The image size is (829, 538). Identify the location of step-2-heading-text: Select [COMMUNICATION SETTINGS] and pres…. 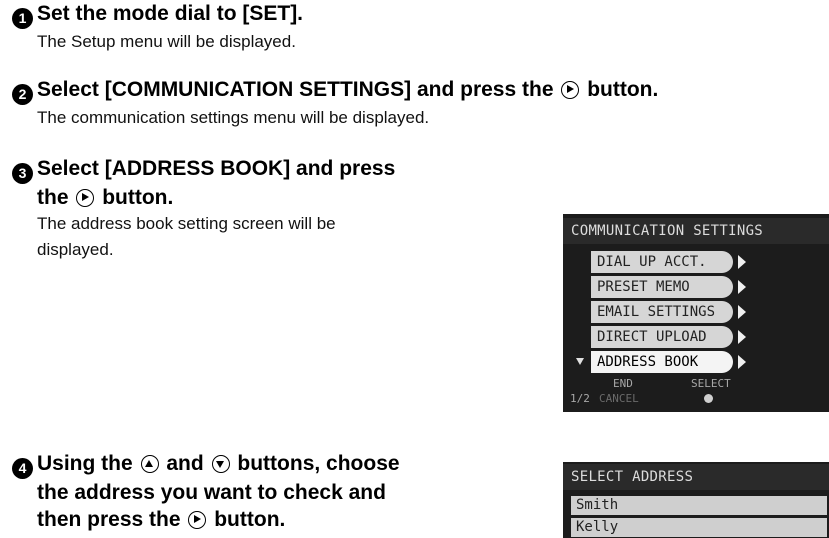
(295, 89).